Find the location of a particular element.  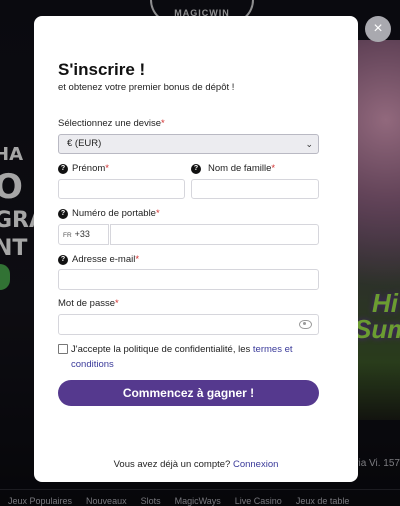

currency-select: € (EUR) ⌄ is located at coordinates (188, 144).